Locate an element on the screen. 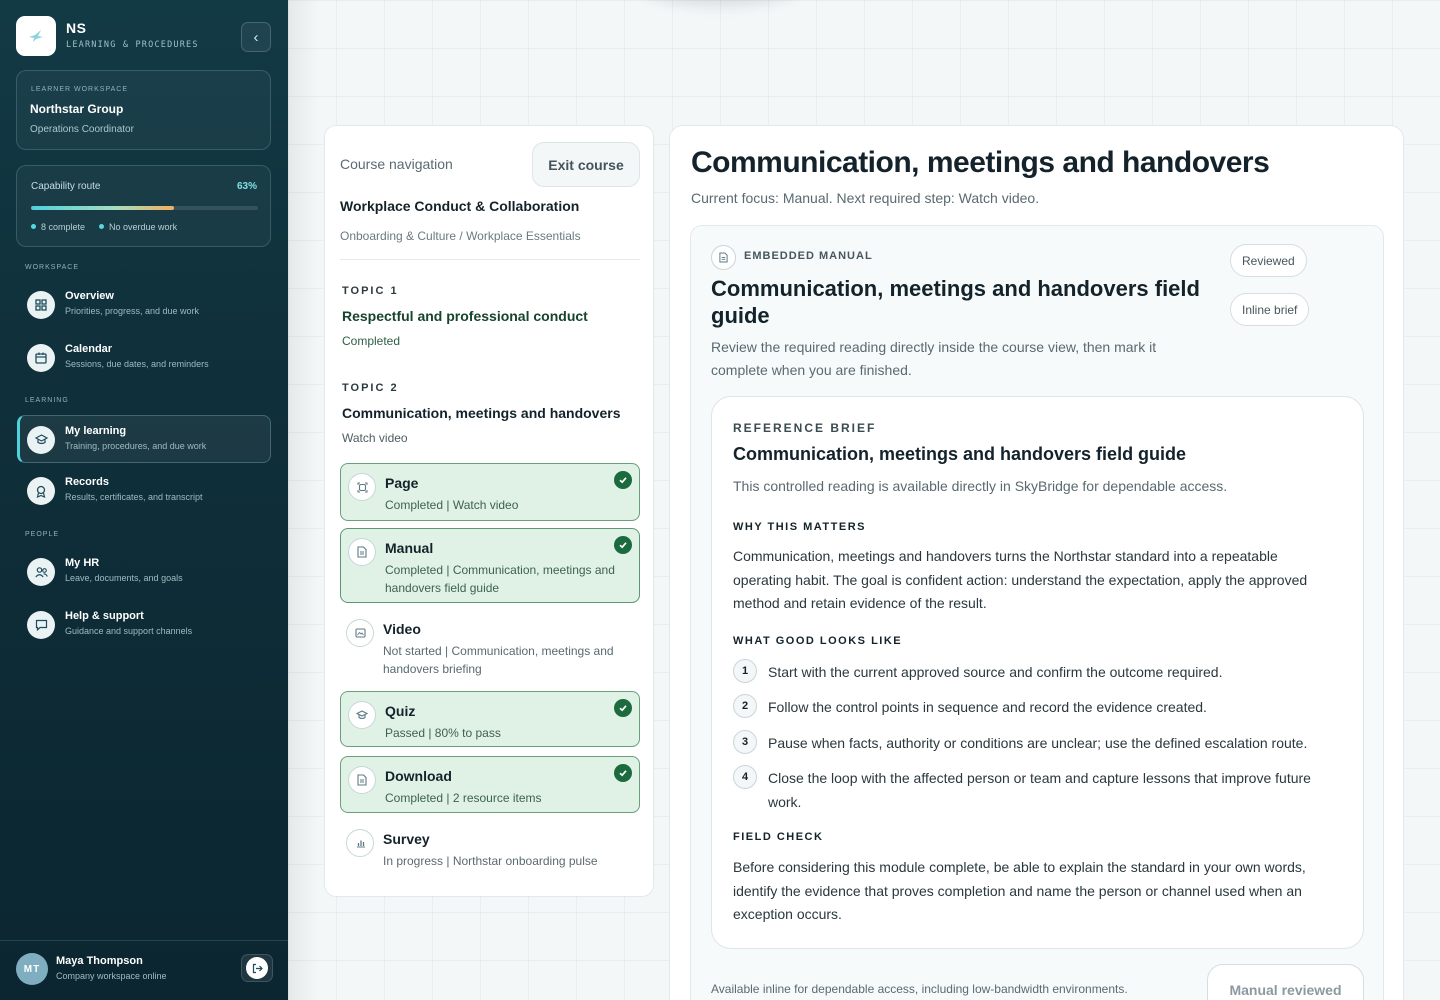 The height and width of the screenshot is (1000, 1440). sidebar-item-desc: Results, certificates, and transcript is located at coordinates (134, 497).